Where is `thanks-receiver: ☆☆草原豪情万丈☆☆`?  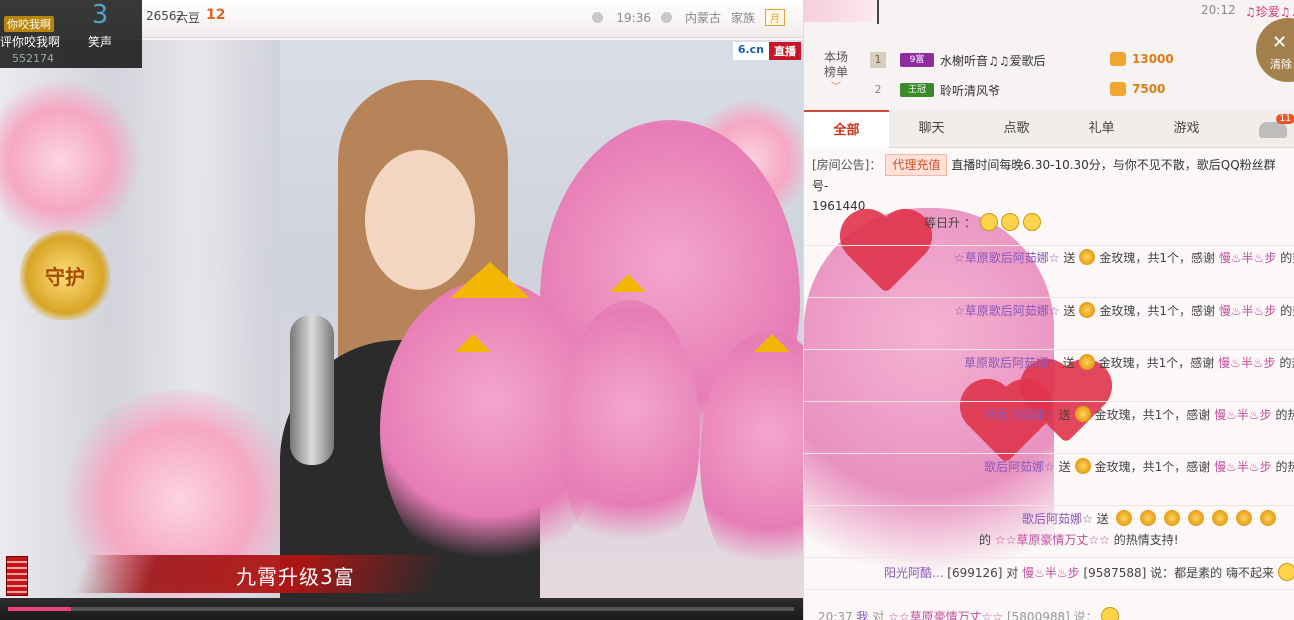 thanks-receiver: ☆☆草原豪情万丈☆☆ is located at coordinates (1052, 540).